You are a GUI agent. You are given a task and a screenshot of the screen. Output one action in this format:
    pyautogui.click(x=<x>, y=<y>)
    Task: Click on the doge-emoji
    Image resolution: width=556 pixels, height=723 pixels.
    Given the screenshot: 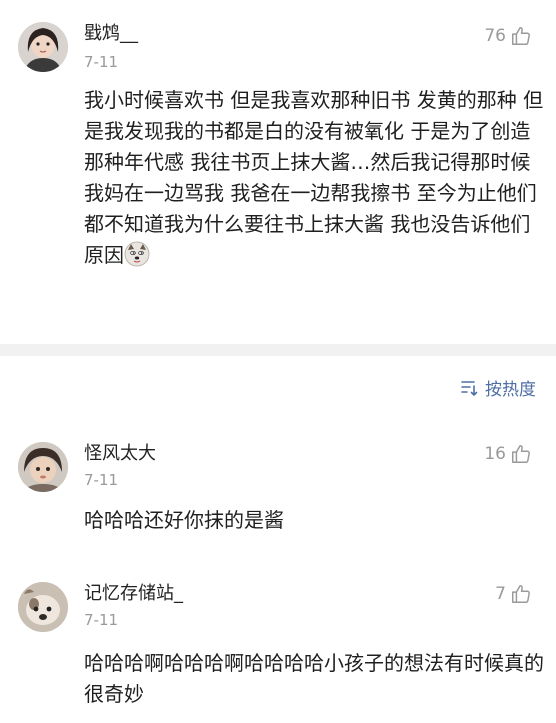 What is the action you would take?
    pyautogui.click(x=137, y=254)
    